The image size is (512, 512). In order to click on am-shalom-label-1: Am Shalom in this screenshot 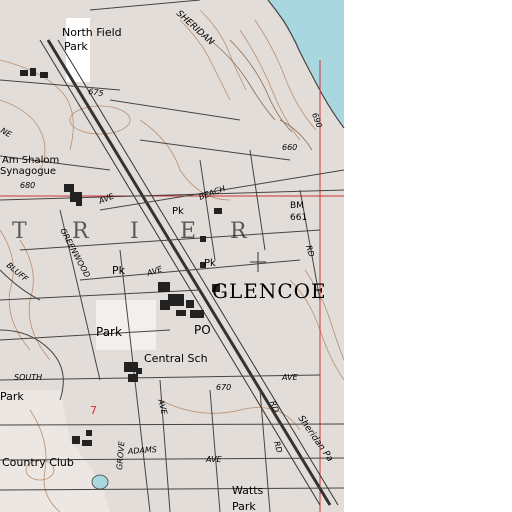, I will do `click(30, 160)`.